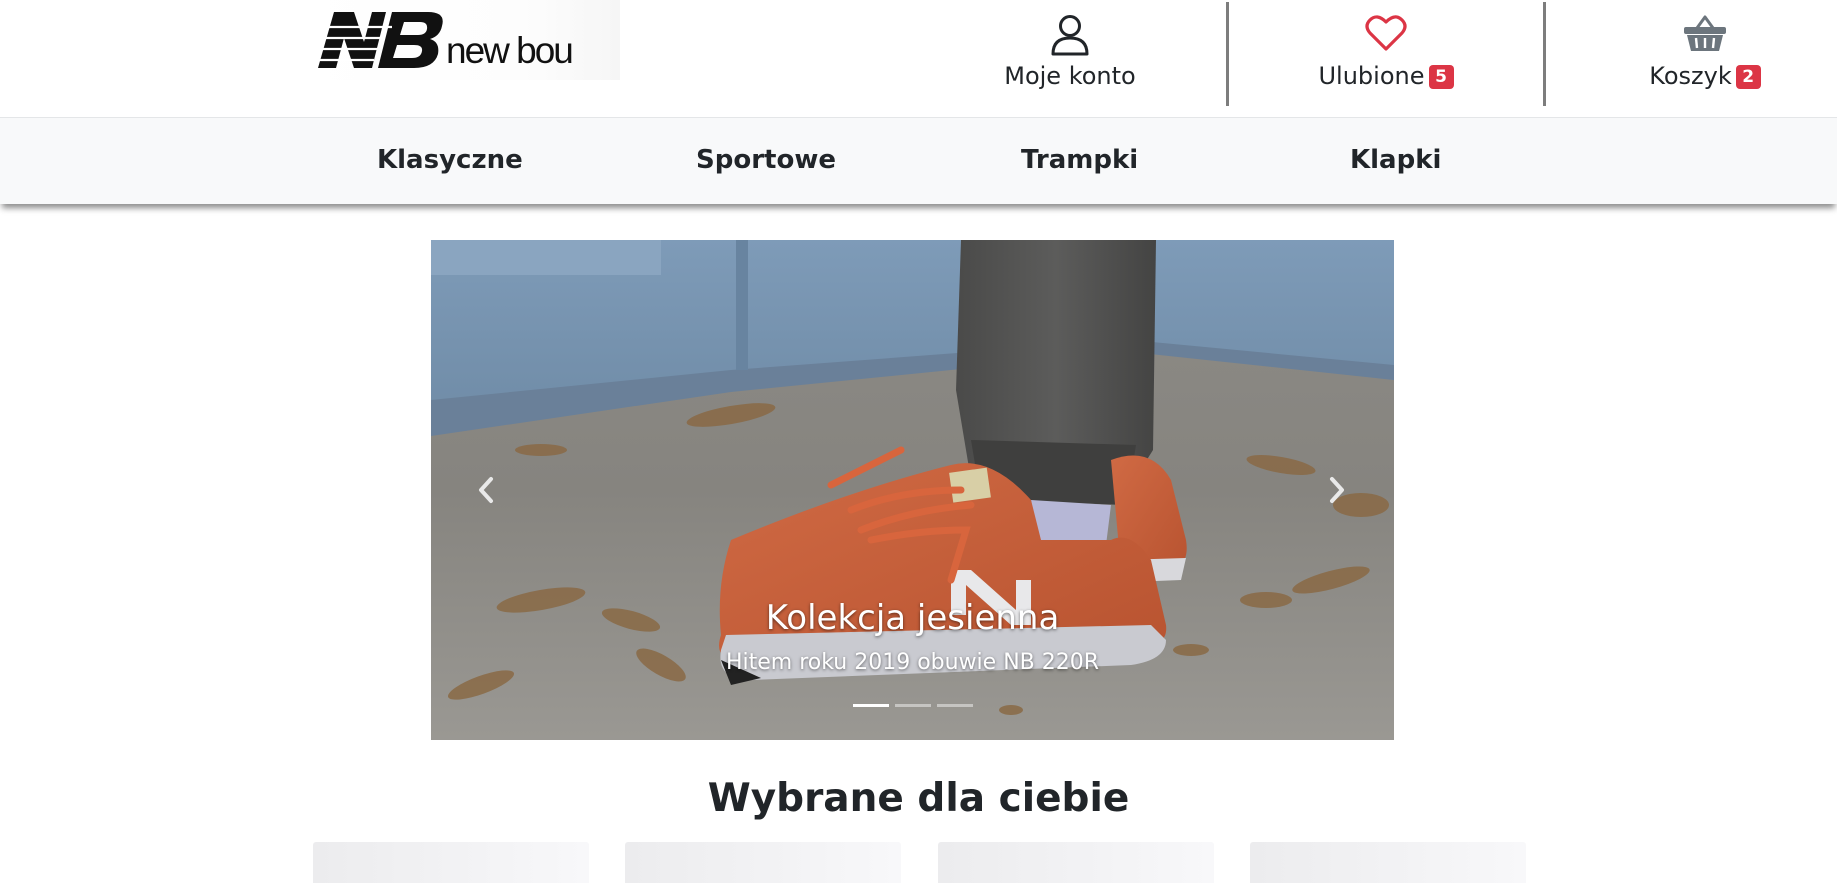 This screenshot has width=1837, height=883. I want to click on category-nav: Klasyczne Sportowe Trampki Klapki, so click(918, 160).